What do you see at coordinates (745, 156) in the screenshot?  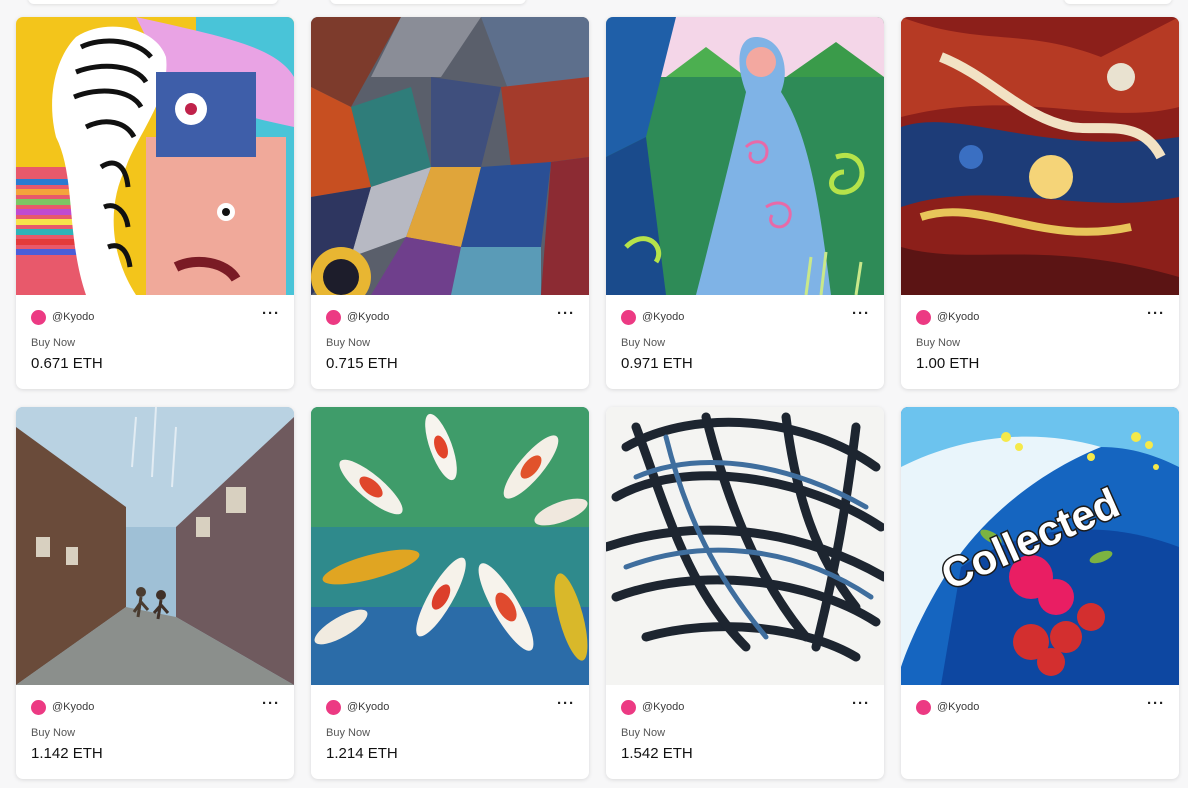 I see `stained-glass-figure-artwork` at bounding box center [745, 156].